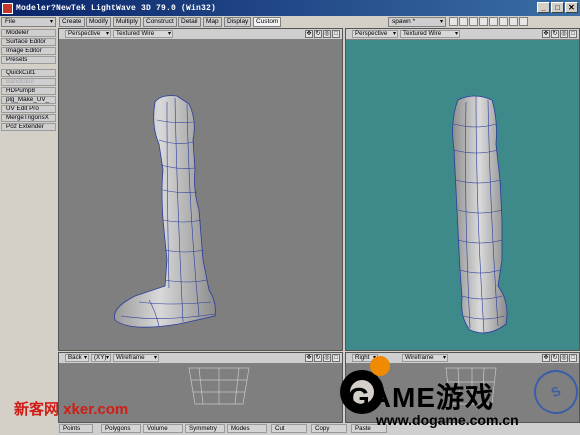  What do you see at coordinates (28, 33) in the screenshot?
I see `modeler-menu: Modeler` at bounding box center [28, 33].